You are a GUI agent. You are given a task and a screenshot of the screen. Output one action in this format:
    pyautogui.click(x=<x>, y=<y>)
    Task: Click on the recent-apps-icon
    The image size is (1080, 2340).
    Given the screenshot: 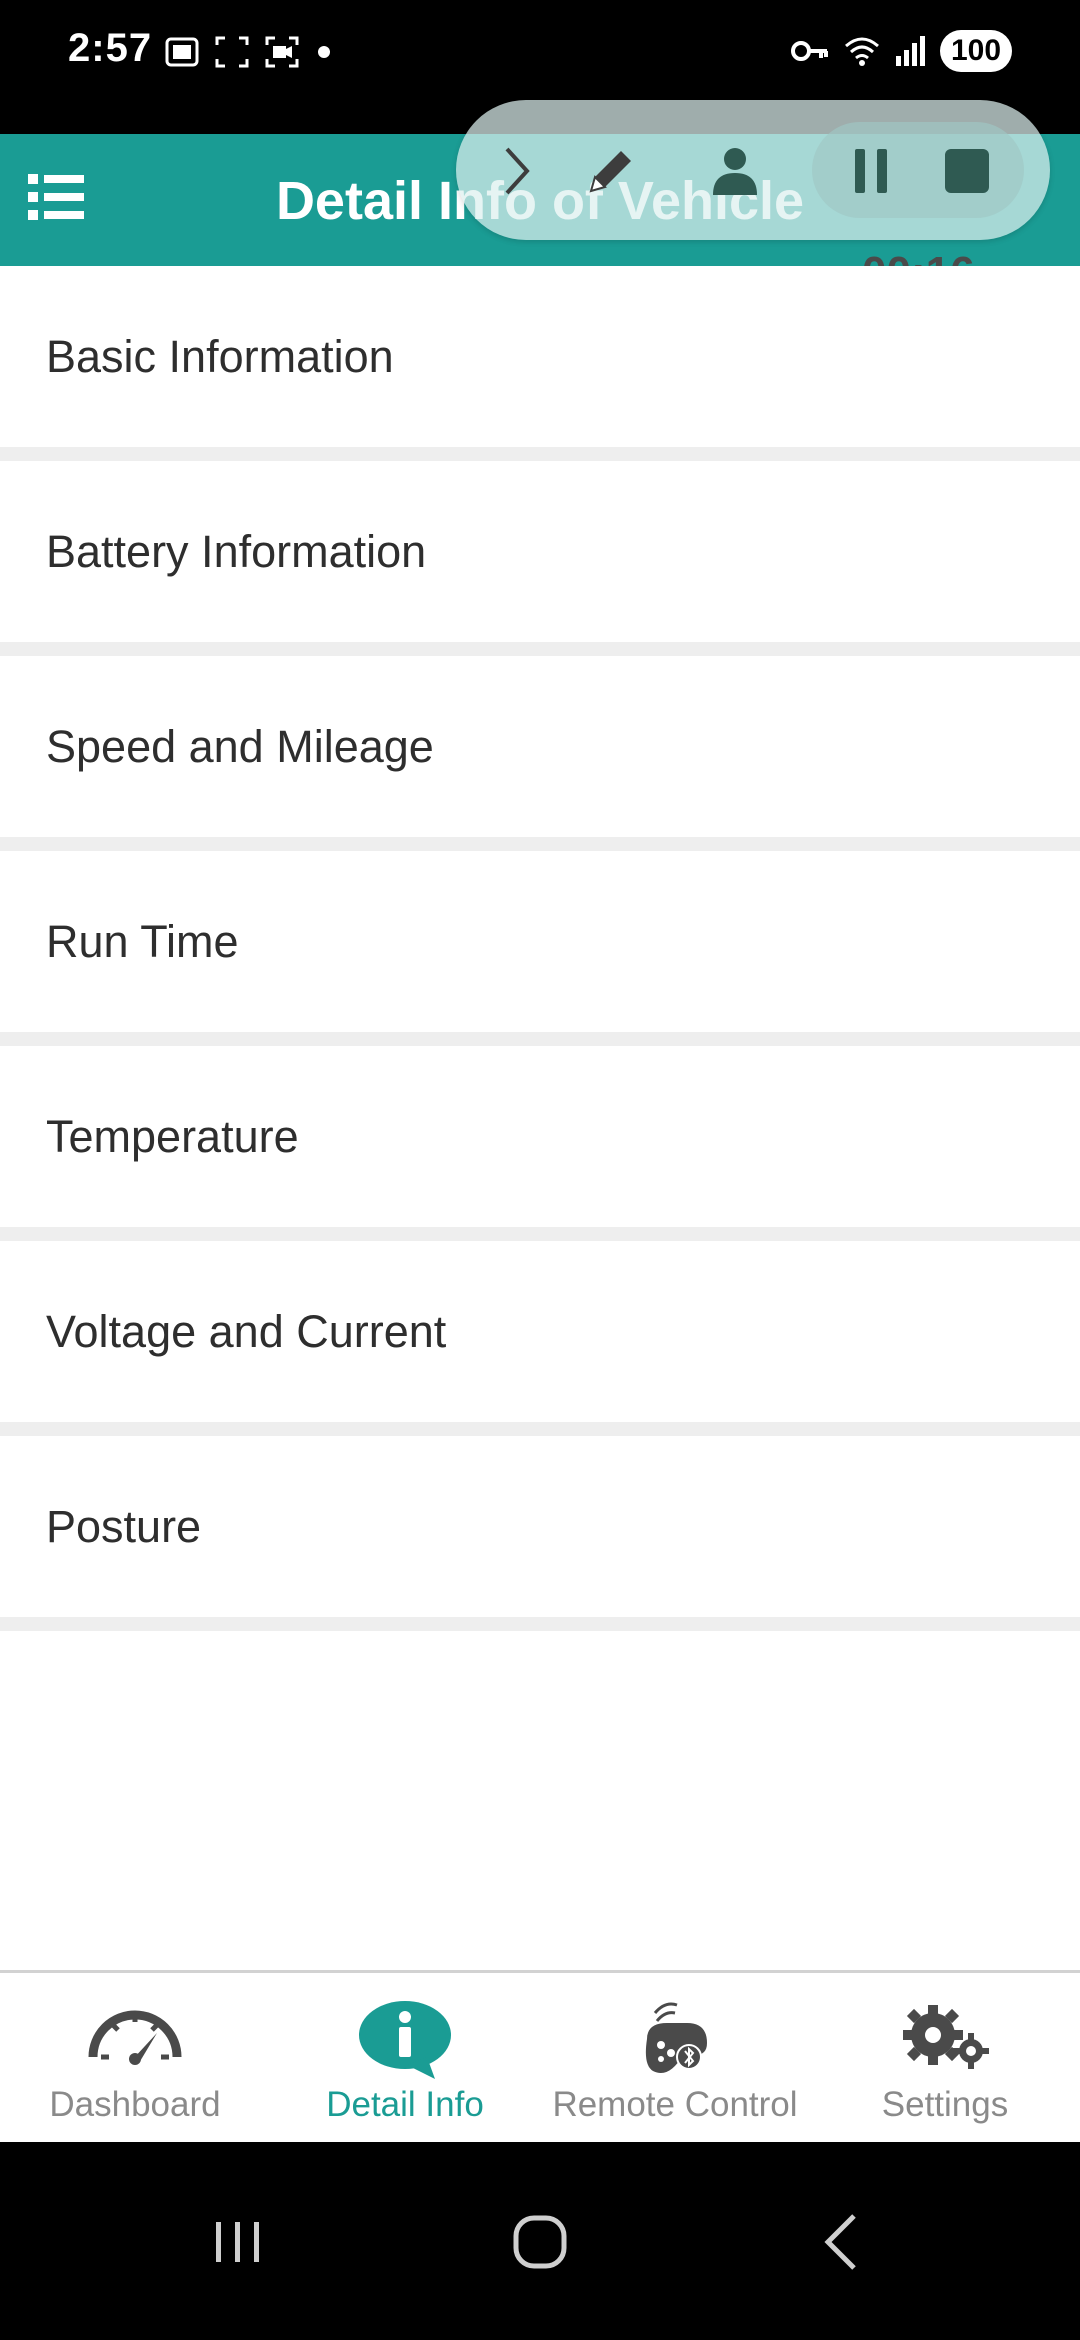 What is the action you would take?
    pyautogui.click(x=238, y=2242)
    